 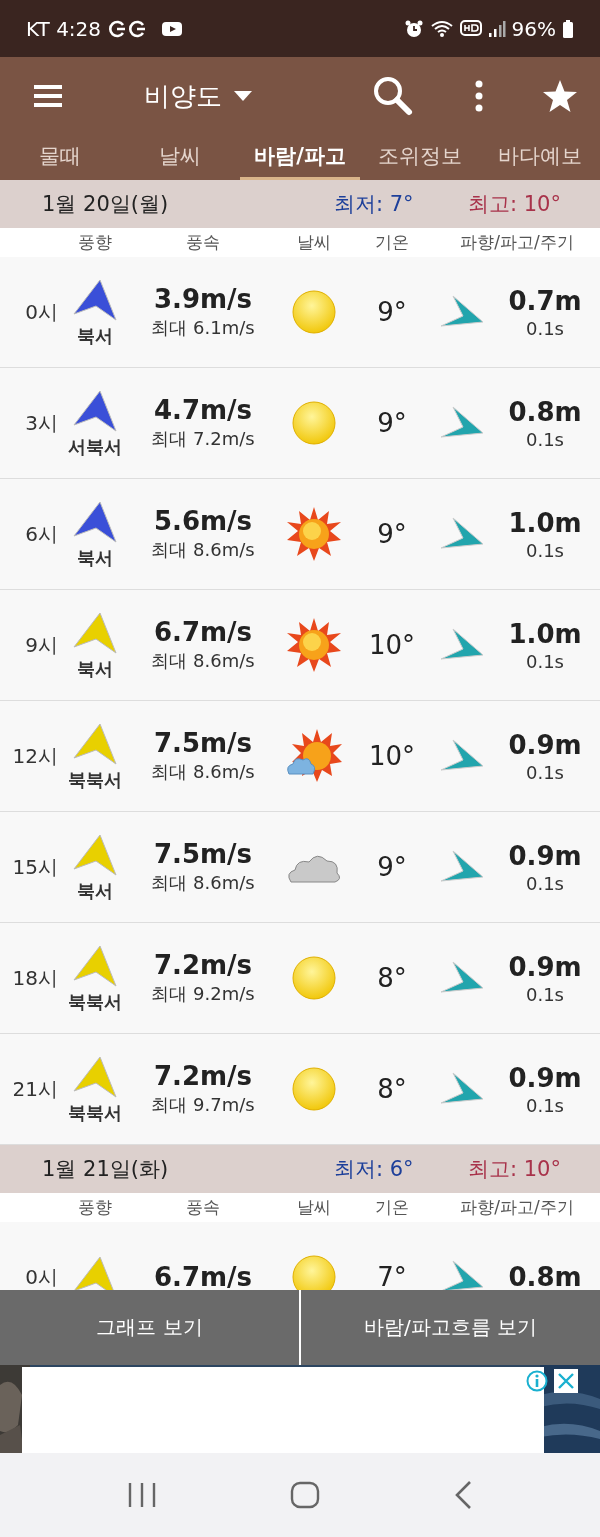 What do you see at coordinates (35, 978) in the screenshot?
I see `hour-label: 18시` at bounding box center [35, 978].